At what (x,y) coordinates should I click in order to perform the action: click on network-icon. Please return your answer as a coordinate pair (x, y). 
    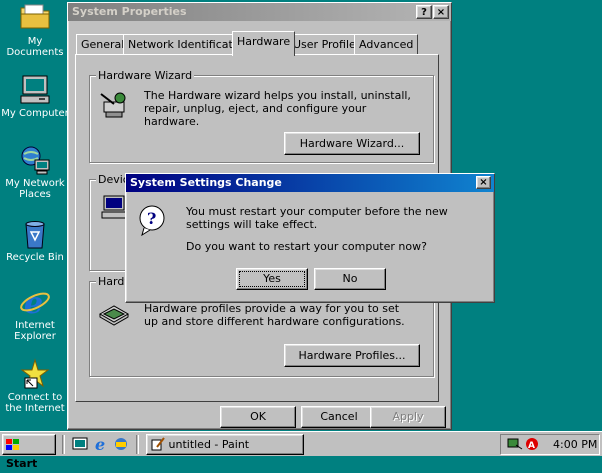
    Looking at the image, I should click on (35, 160).